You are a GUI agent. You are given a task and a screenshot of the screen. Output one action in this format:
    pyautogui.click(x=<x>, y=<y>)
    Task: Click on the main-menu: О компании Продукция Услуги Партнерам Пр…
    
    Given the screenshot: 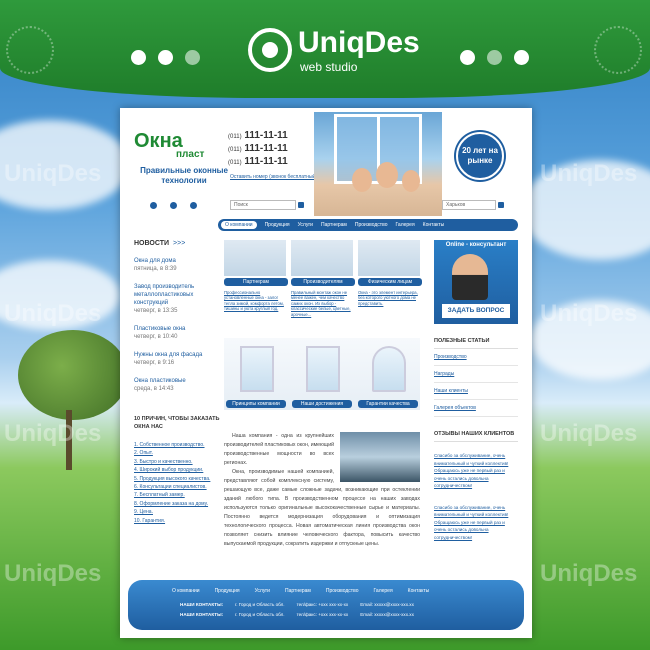 What is the action you would take?
    pyautogui.click(x=368, y=225)
    